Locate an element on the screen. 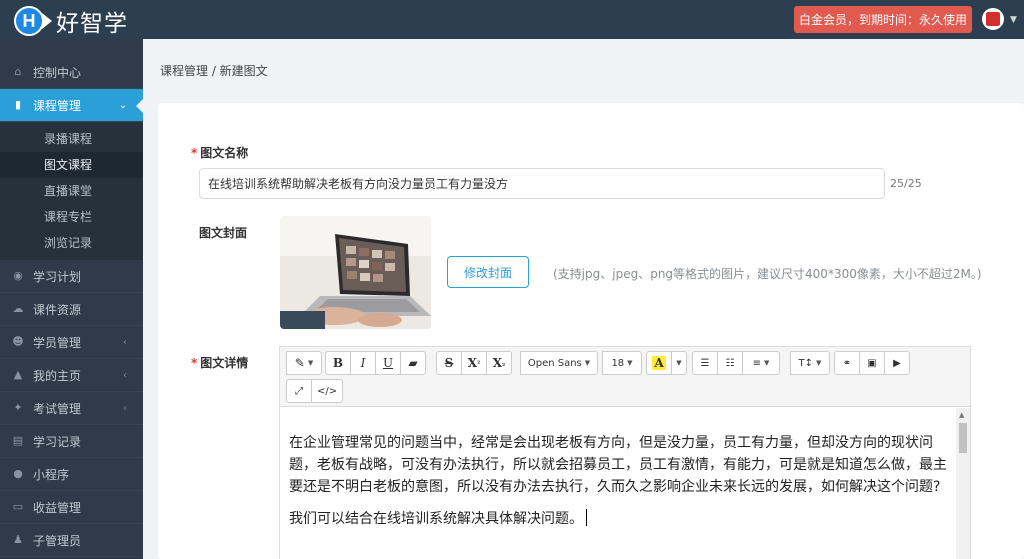 This screenshot has width=1024, height=559. font-family-value: Open Sans is located at coordinates (554, 363).